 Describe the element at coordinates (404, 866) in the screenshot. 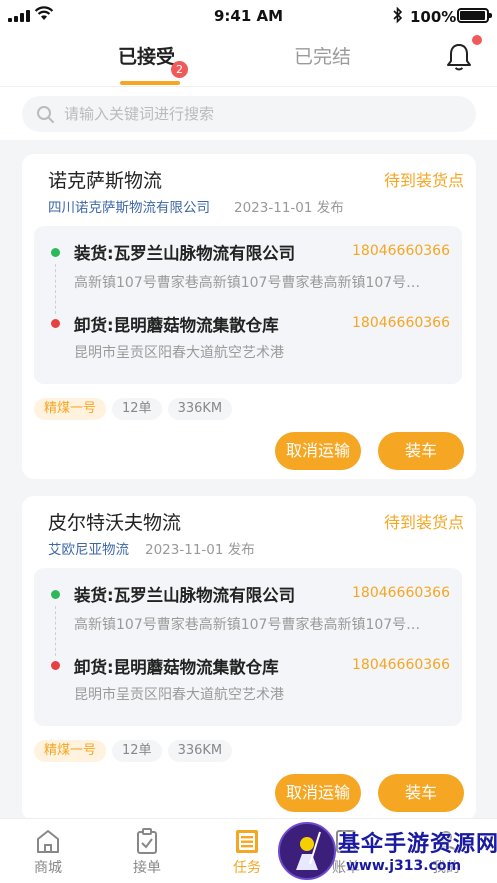

I see `watermark-url: www.j313.com` at that location.